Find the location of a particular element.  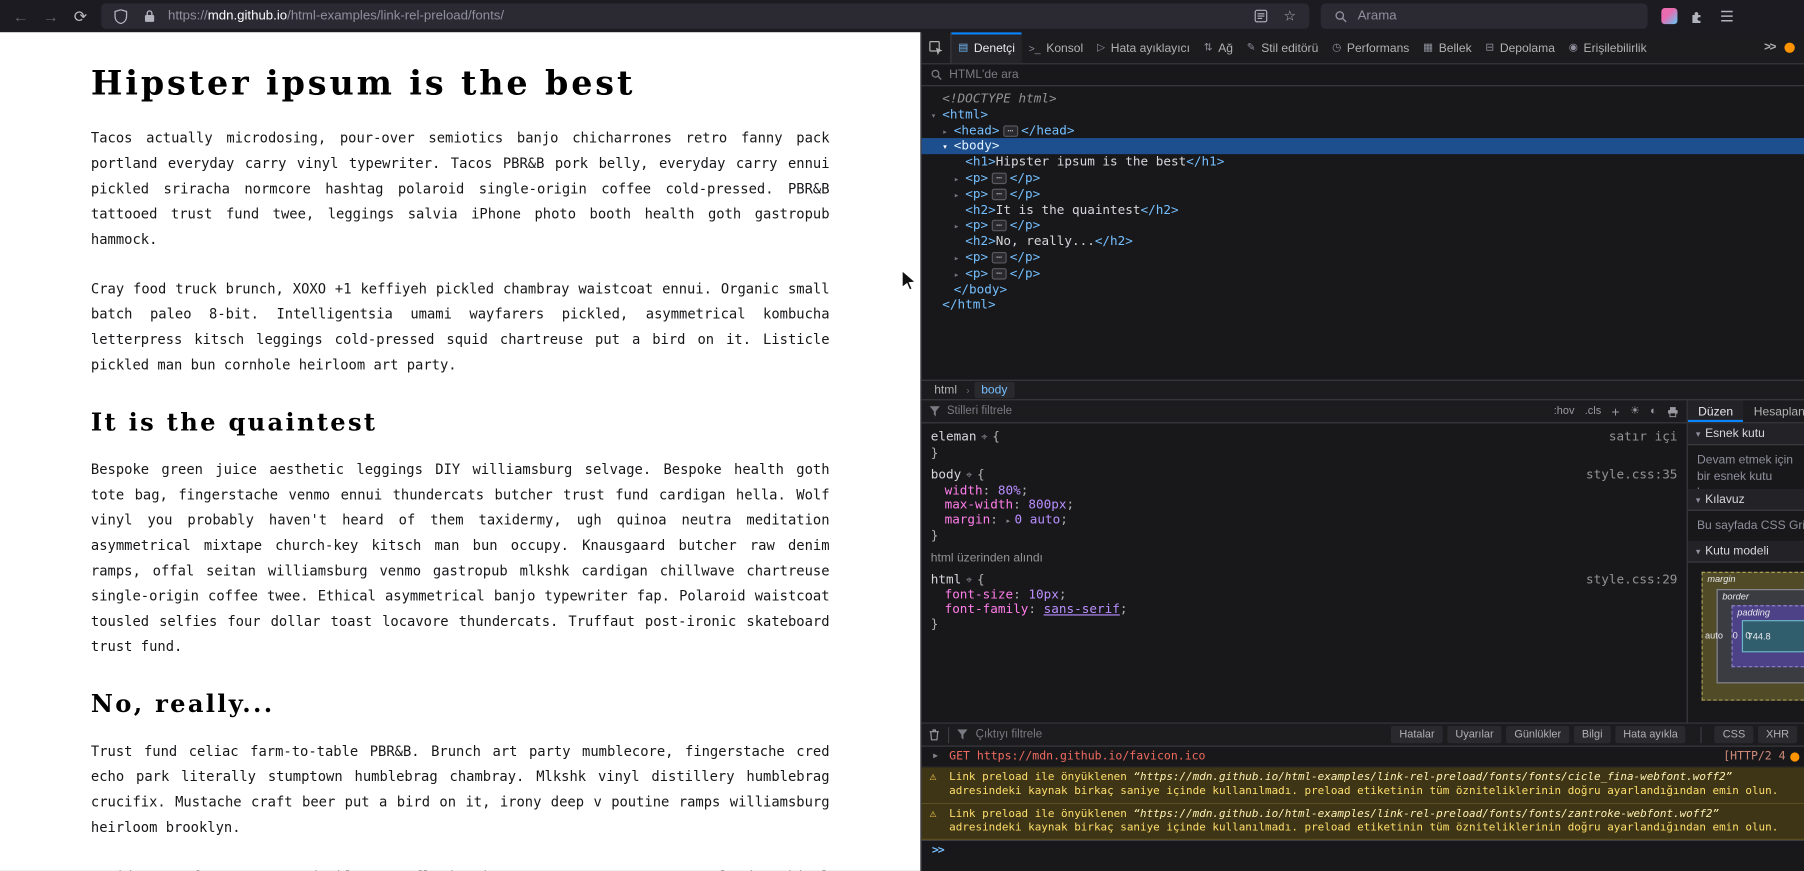

add-rule-button: + is located at coordinates (1616, 411).